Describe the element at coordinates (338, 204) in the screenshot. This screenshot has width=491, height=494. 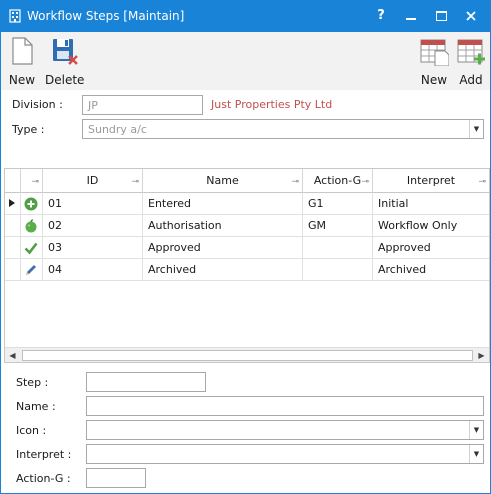
I see `action-cell: G1` at that location.